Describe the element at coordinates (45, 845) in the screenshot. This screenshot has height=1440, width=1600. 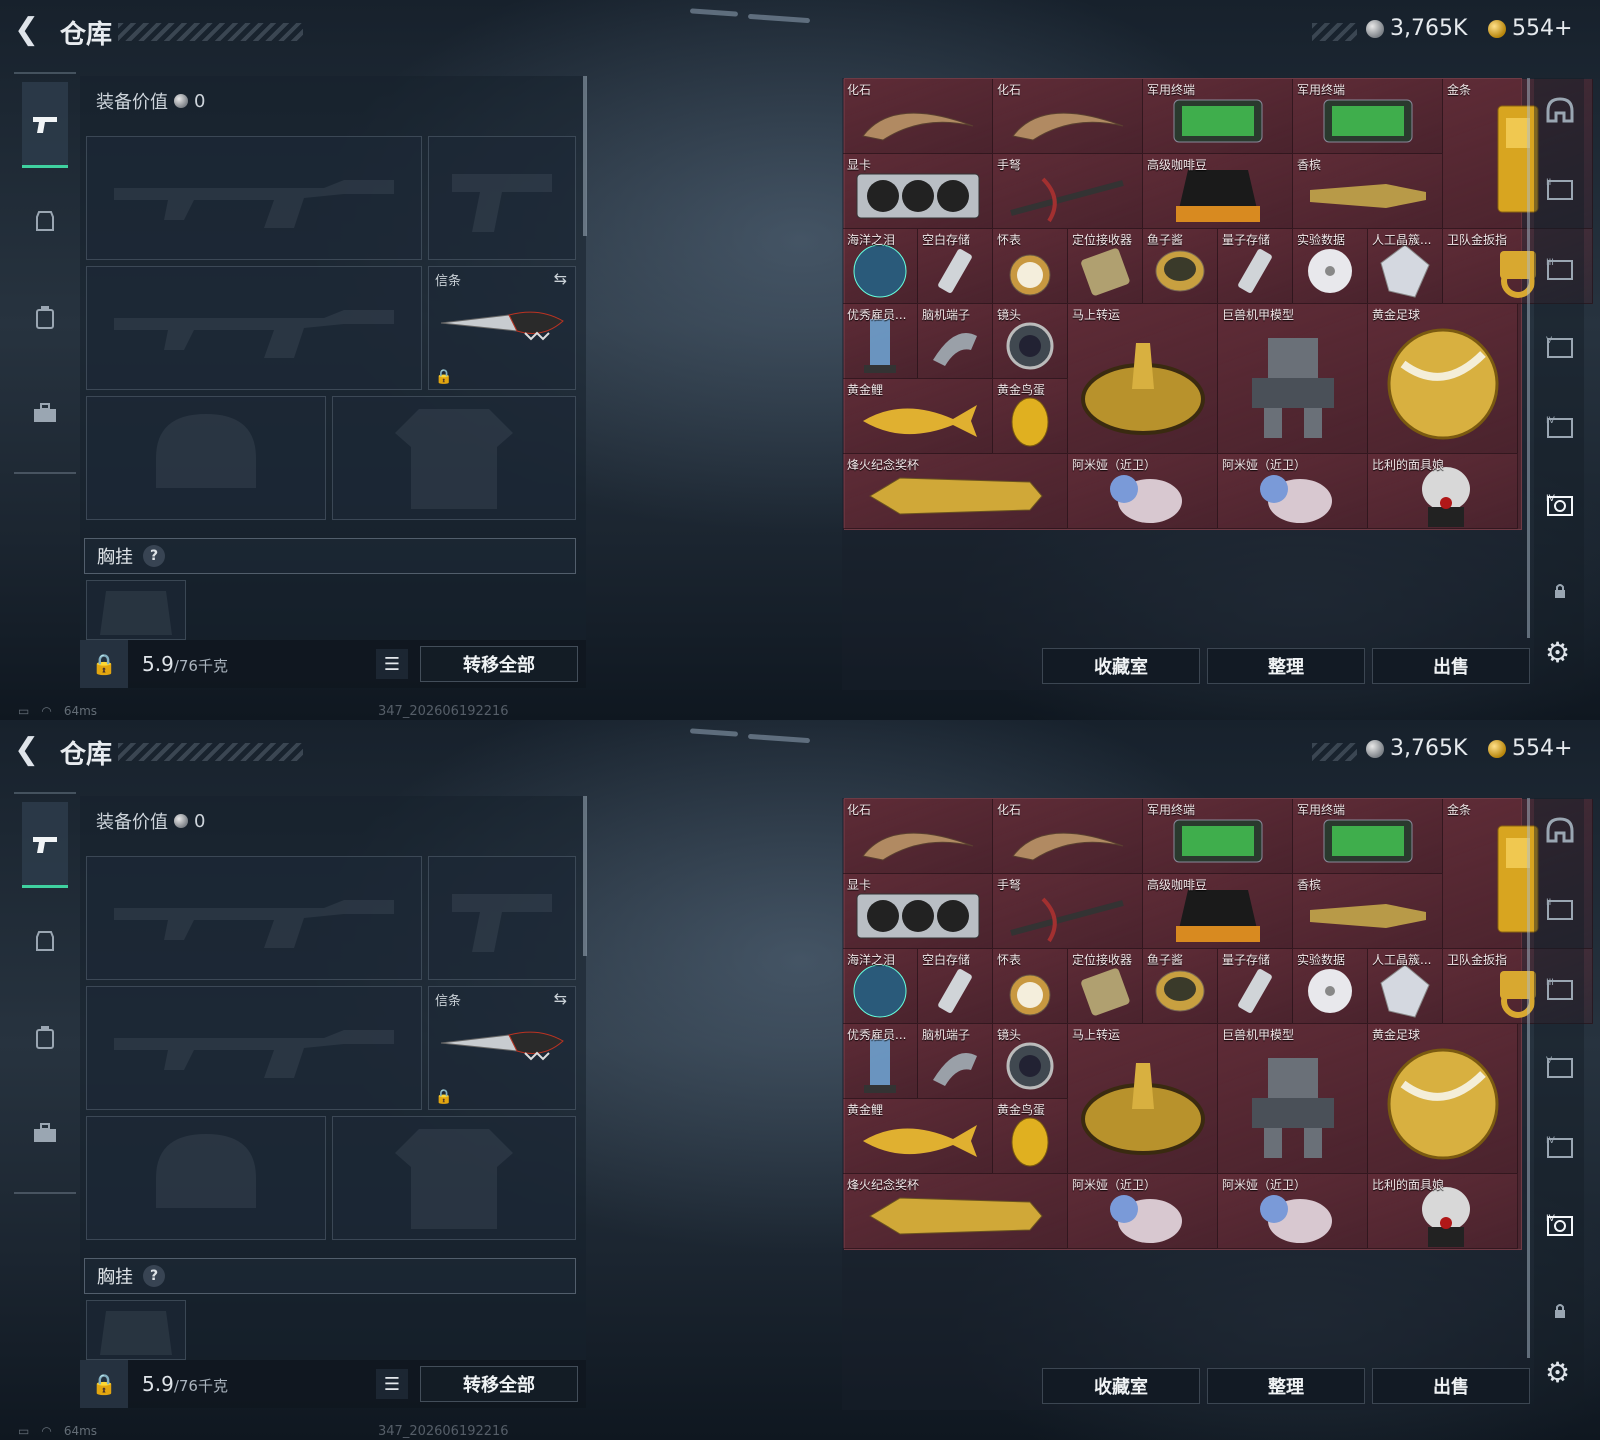
I see `rail-tab-pistol` at that location.